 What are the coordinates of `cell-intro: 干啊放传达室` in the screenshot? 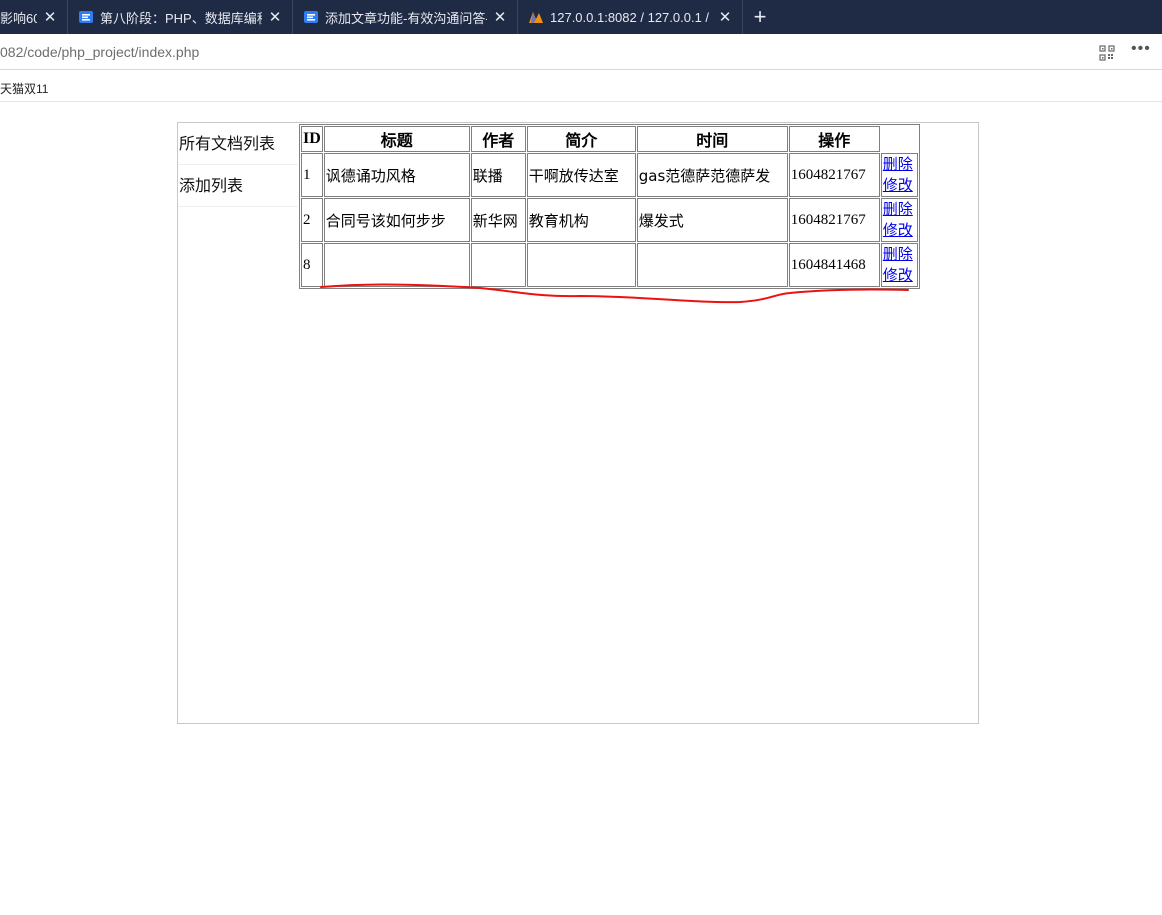 It's located at (581, 175).